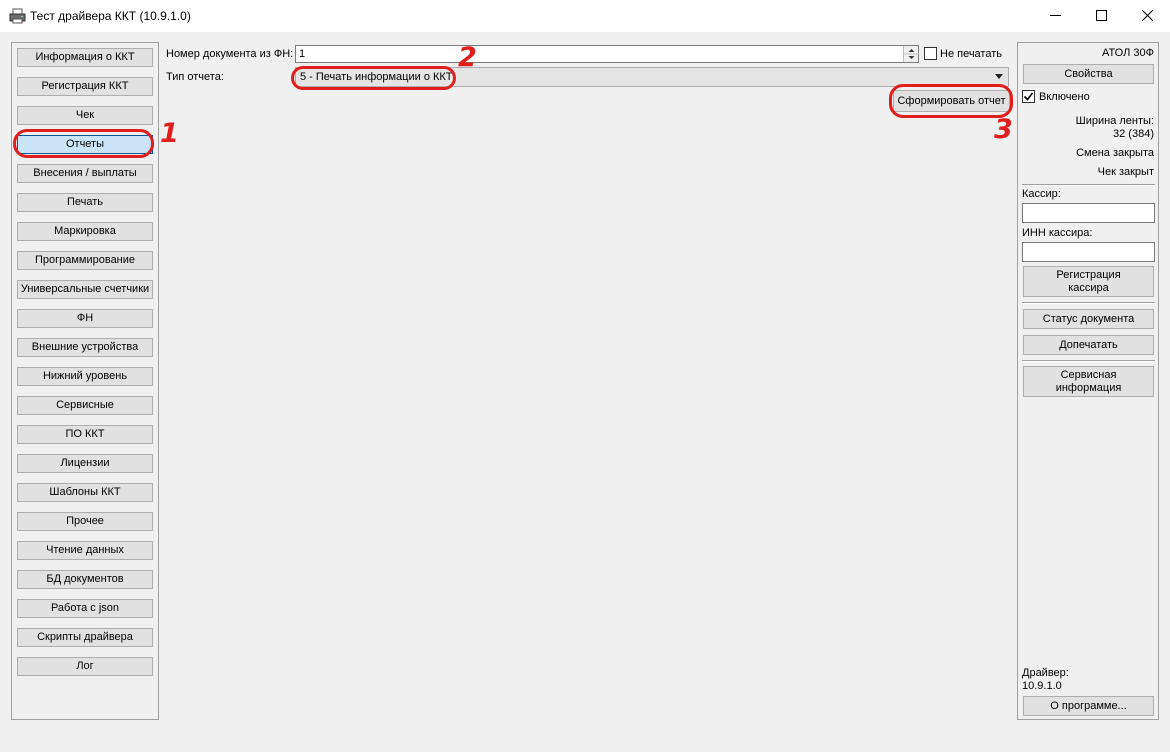  I want to click on no-print-checkbox, so click(930, 53).